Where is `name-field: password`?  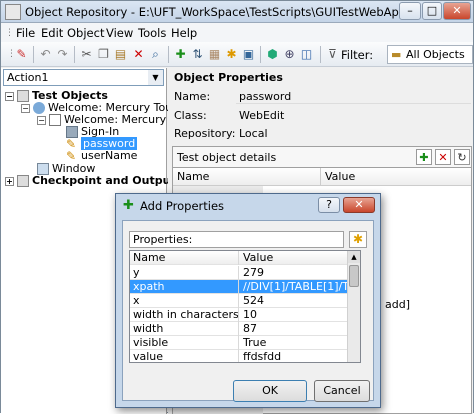
name-field: password is located at coordinates (353, 95).